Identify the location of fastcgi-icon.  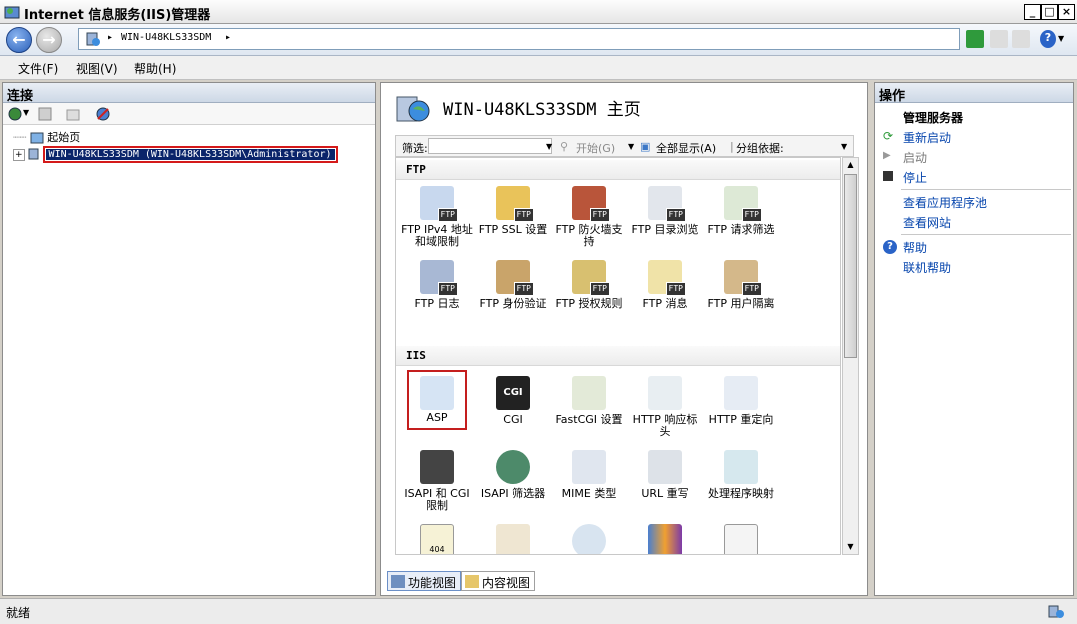
(589, 393).